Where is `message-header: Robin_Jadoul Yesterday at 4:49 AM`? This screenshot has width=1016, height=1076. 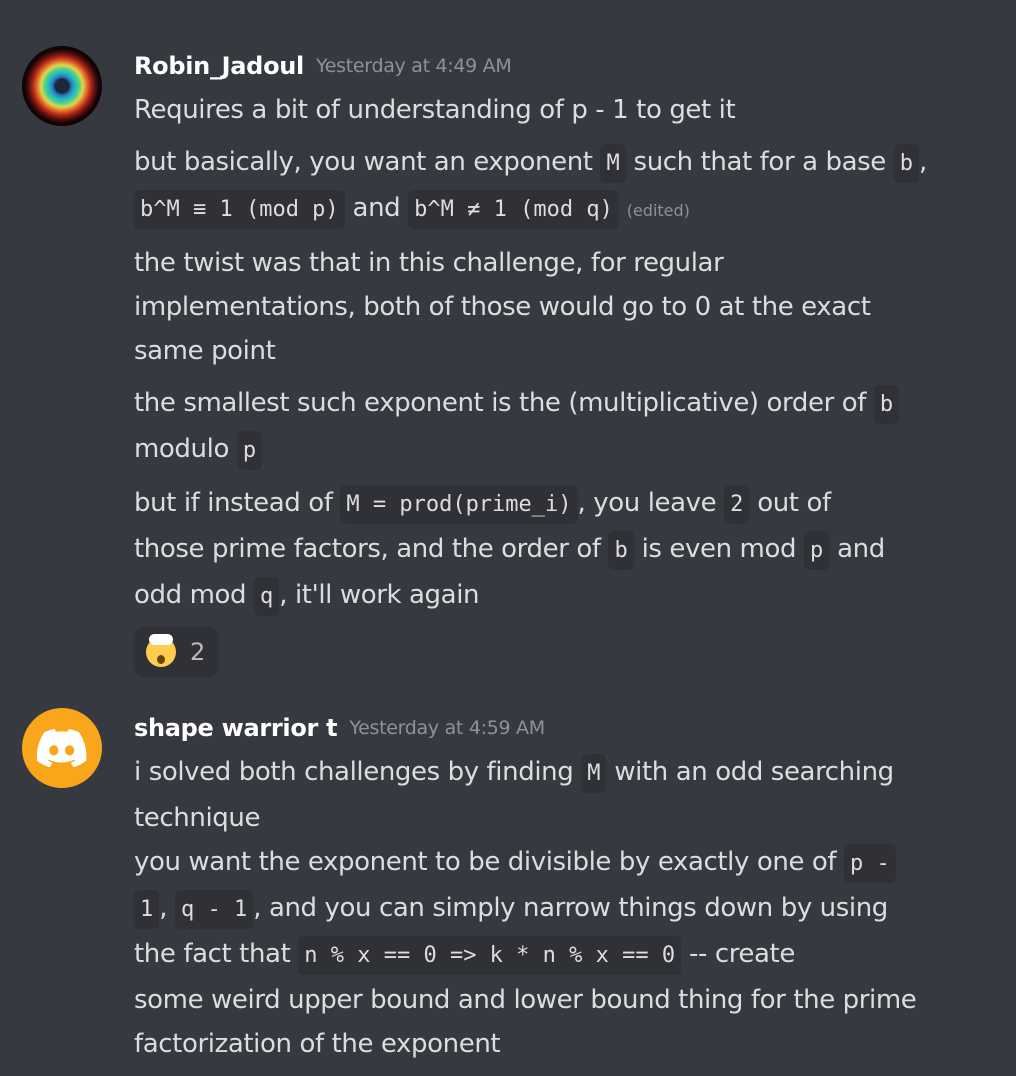
message-header: Robin_Jadoul Yesterday at 4:49 AM is located at coordinates (549, 66).